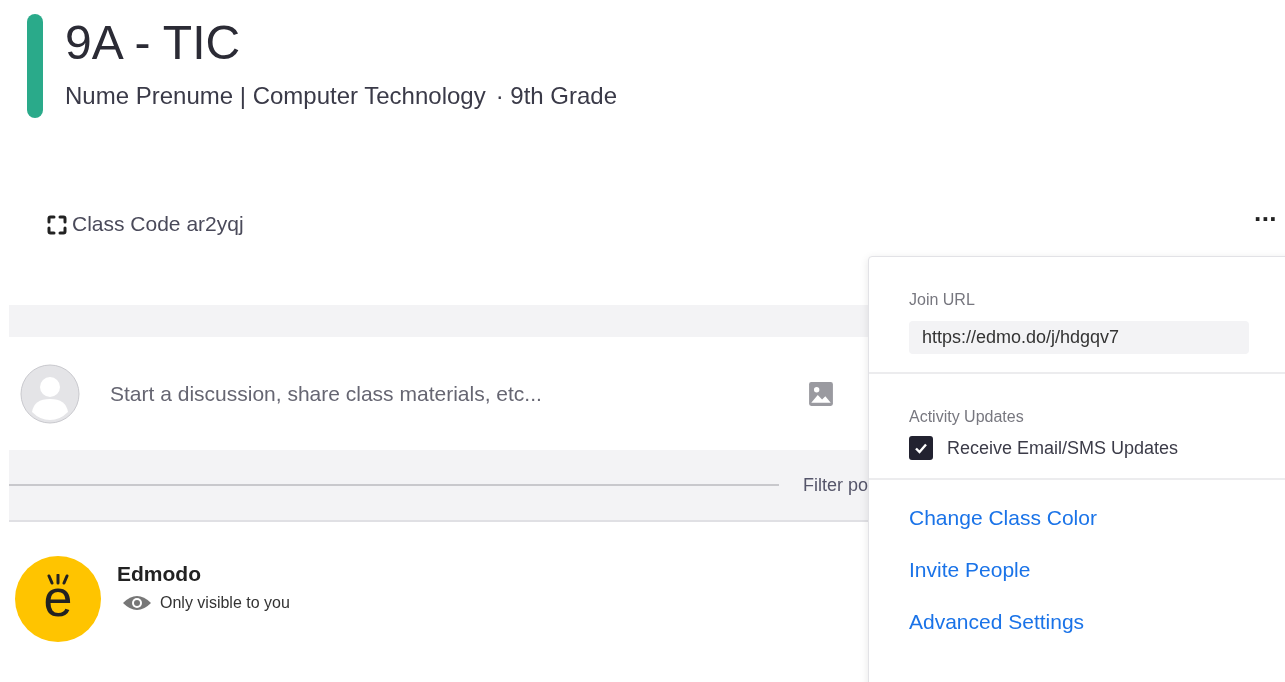  What do you see at coordinates (556, 96) in the screenshot?
I see `grade-label: · 9th Grade` at bounding box center [556, 96].